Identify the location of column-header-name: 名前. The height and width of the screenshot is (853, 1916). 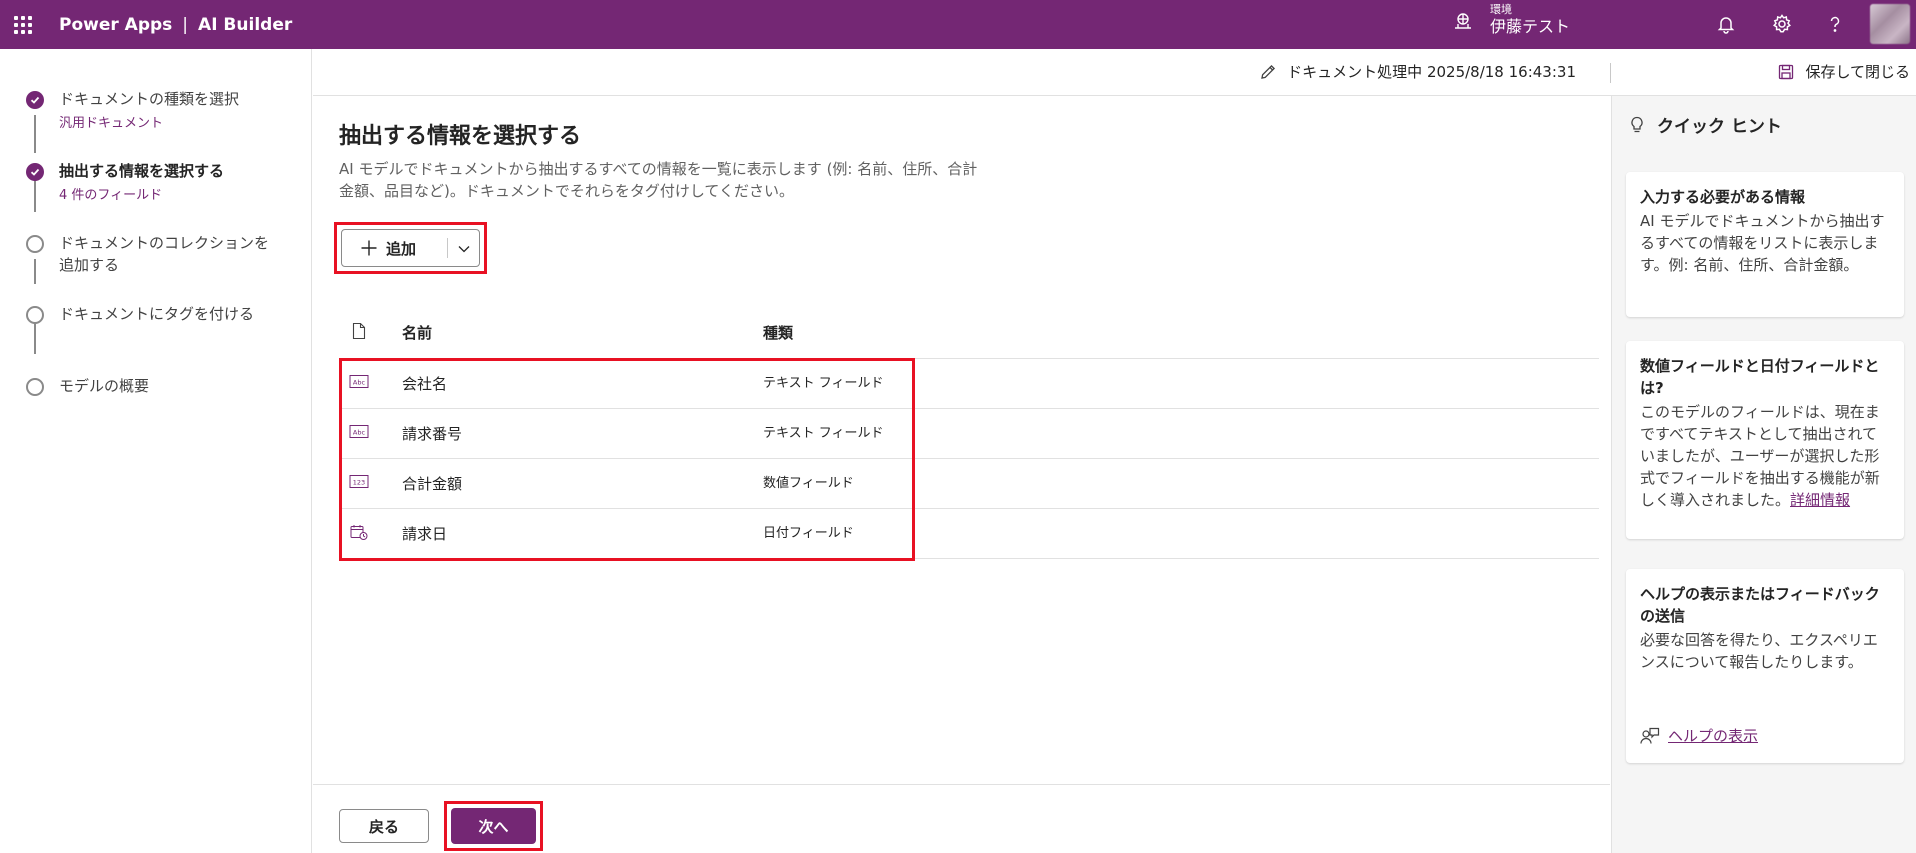
(417, 333).